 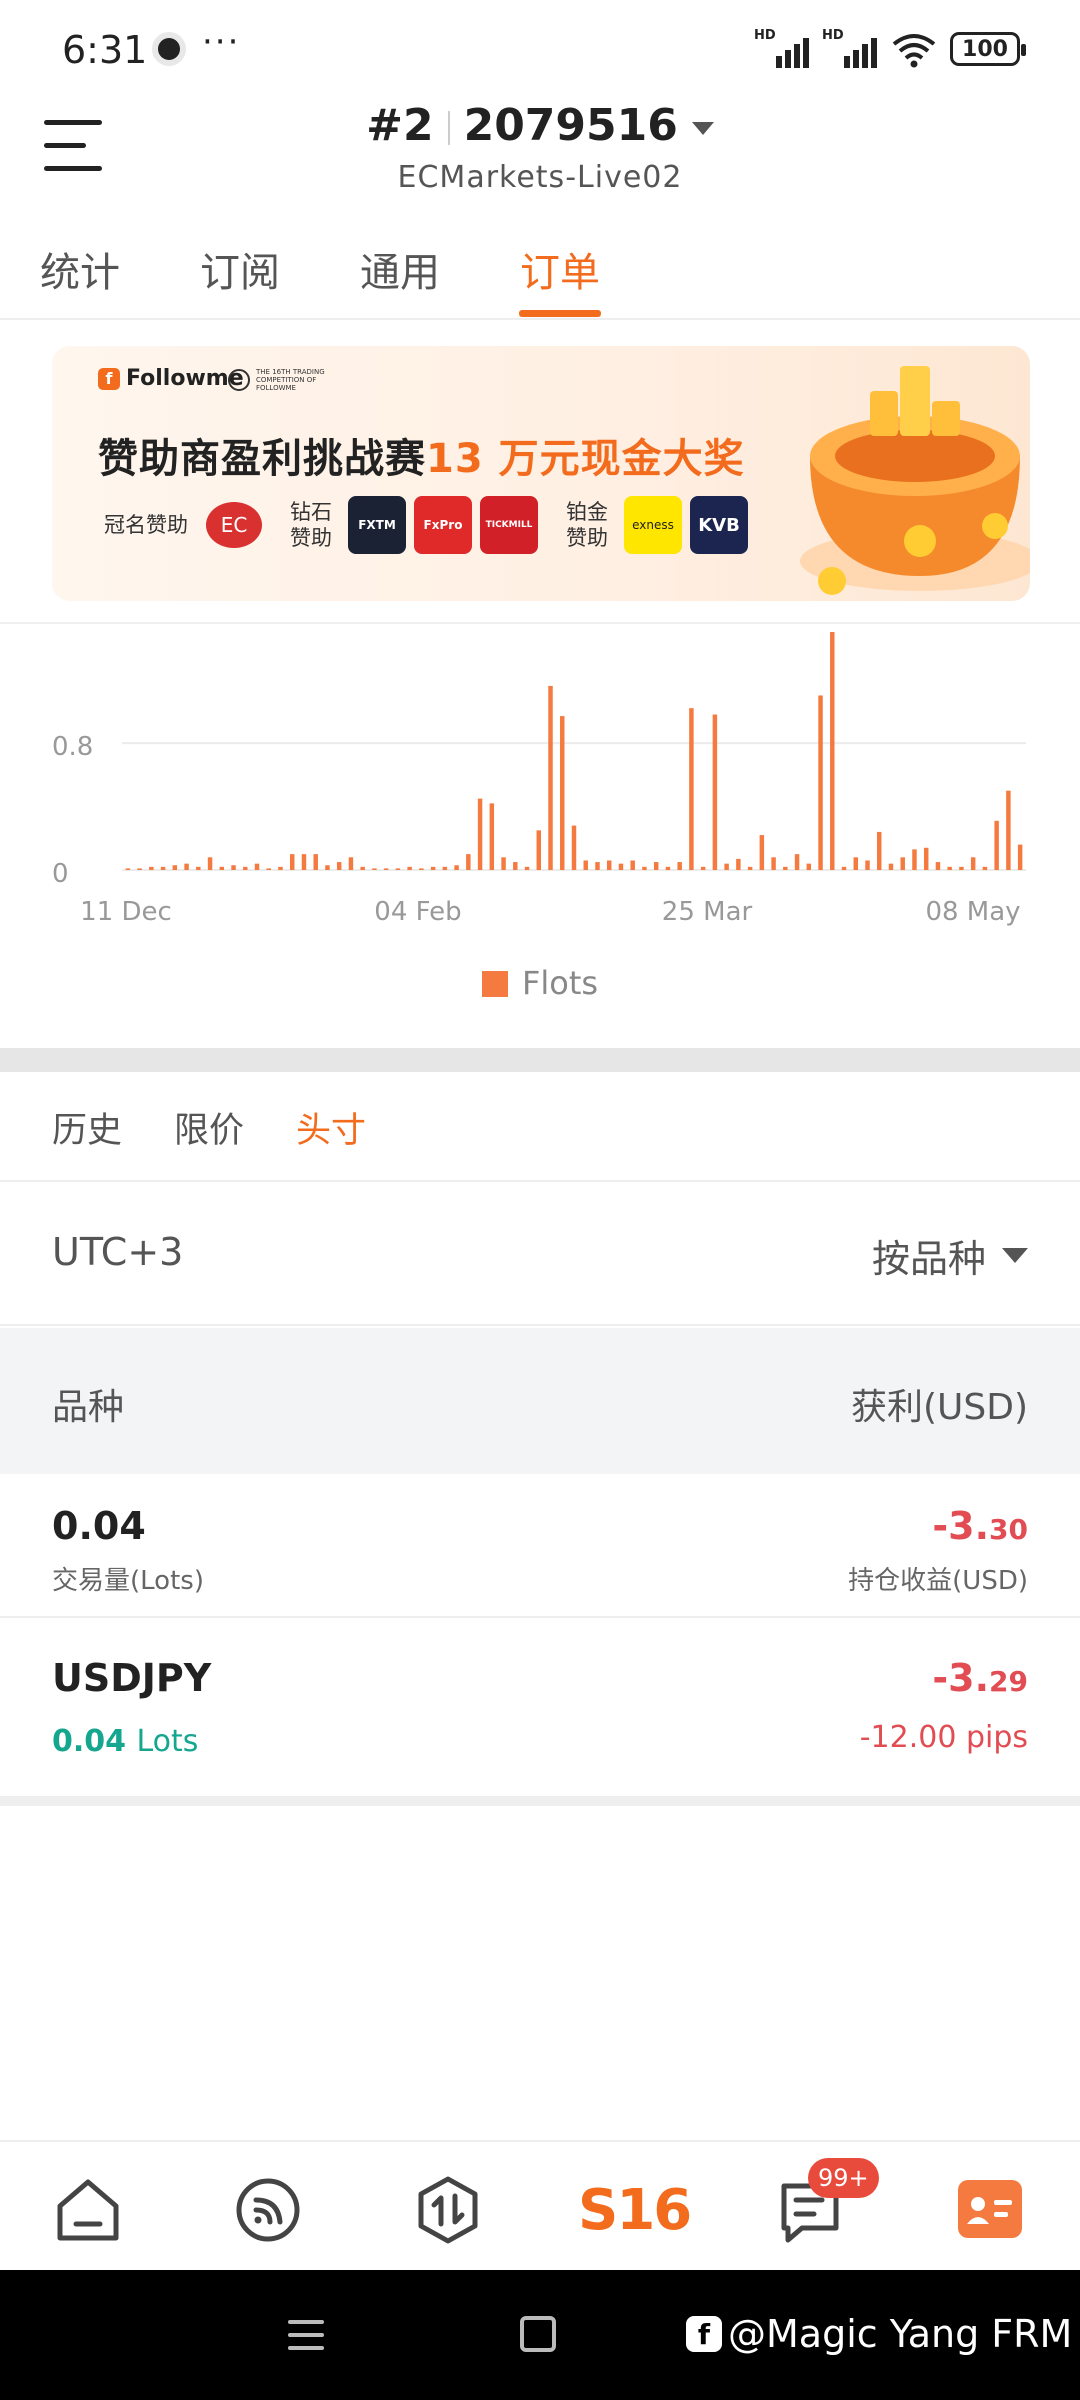 What do you see at coordinates (117, 1252) in the screenshot?
I see `timezone-label: UTC+3` at bounding box center [117, 1252].